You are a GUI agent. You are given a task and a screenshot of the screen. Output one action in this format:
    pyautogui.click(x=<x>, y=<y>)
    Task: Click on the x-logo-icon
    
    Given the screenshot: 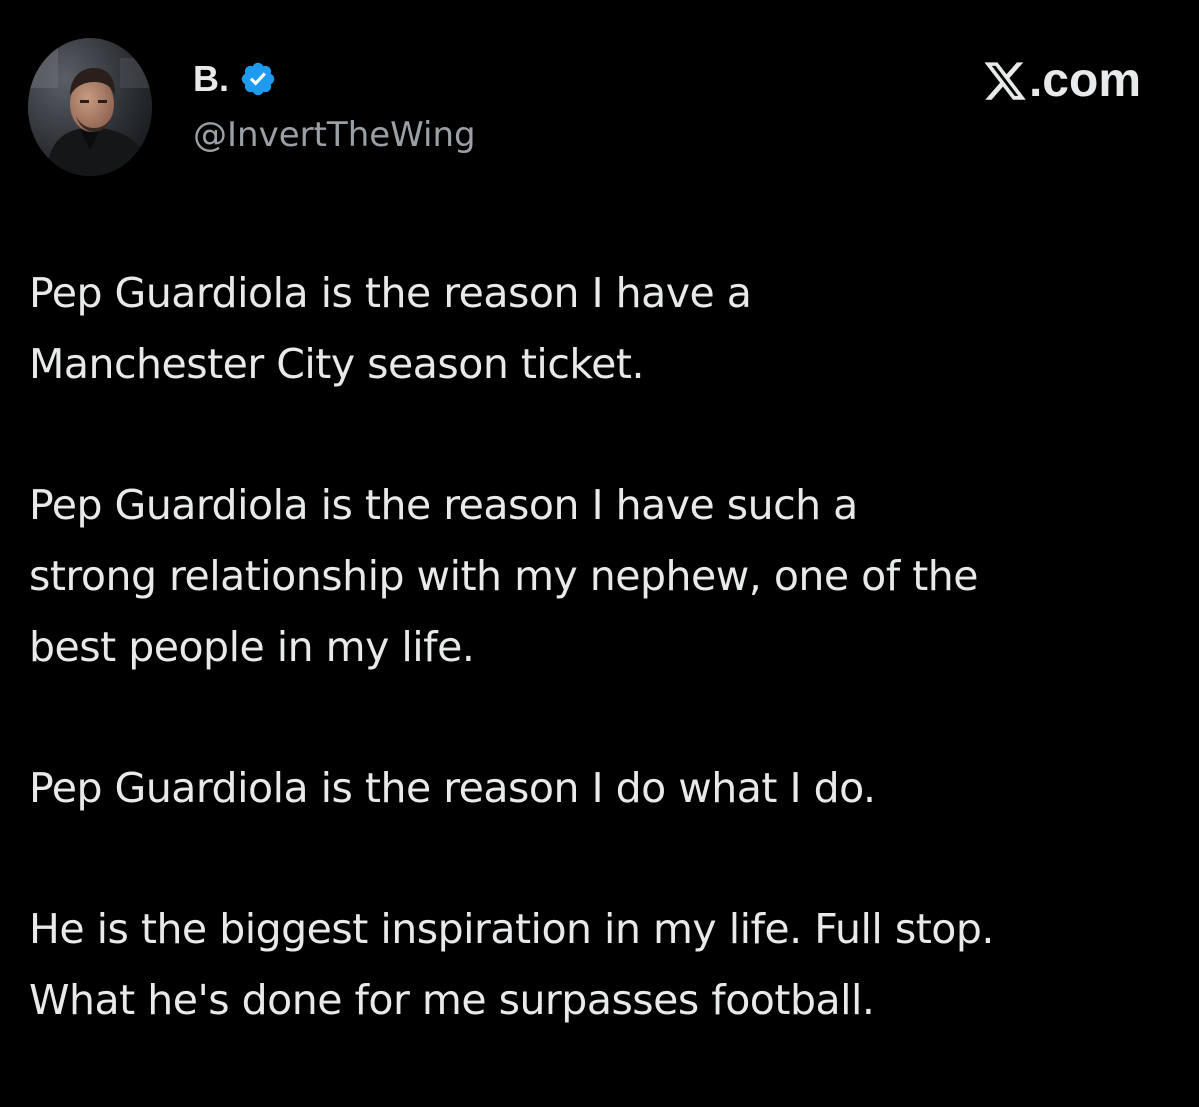 What is the action you would take?
    pyautogui.click(x=1005, y=81)
    